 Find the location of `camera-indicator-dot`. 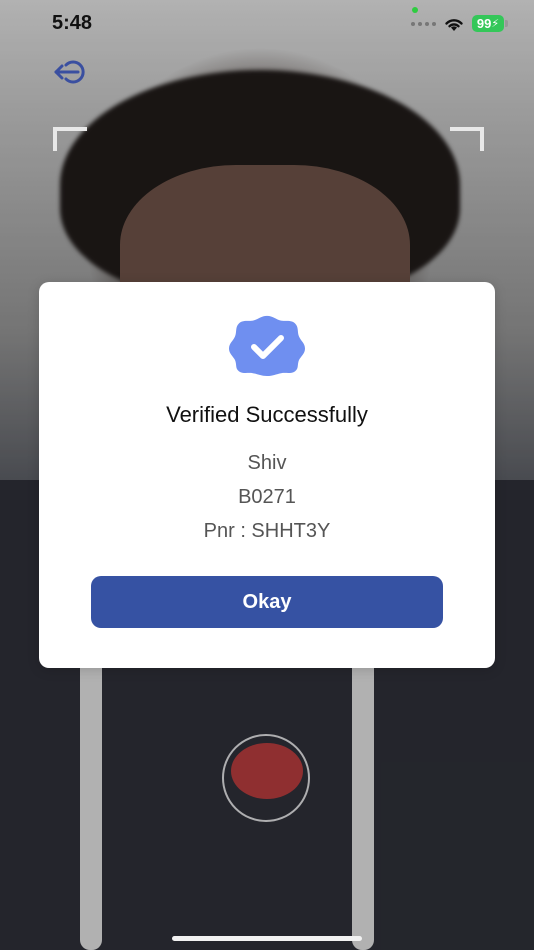

camera-indicator-dot is located at coordinates (415, 10).